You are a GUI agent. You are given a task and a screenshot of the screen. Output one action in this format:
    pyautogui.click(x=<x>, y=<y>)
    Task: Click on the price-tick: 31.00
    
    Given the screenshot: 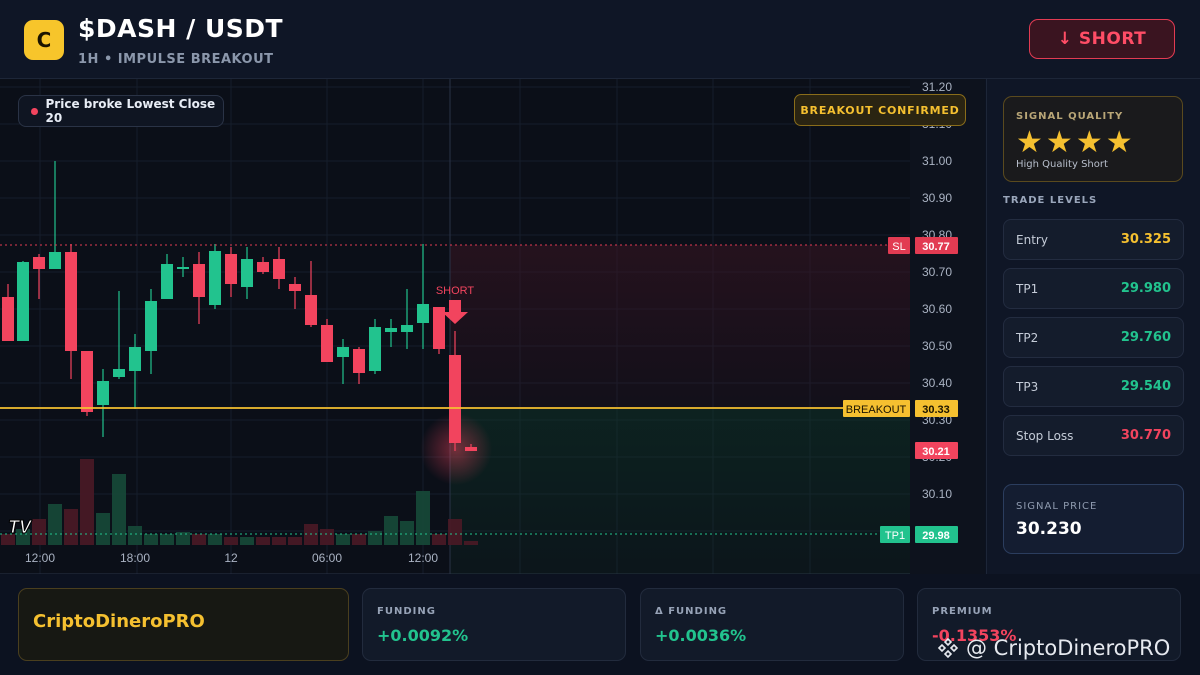 What is the action you would take?
    pyautogui.click(x=937, y=161)
    